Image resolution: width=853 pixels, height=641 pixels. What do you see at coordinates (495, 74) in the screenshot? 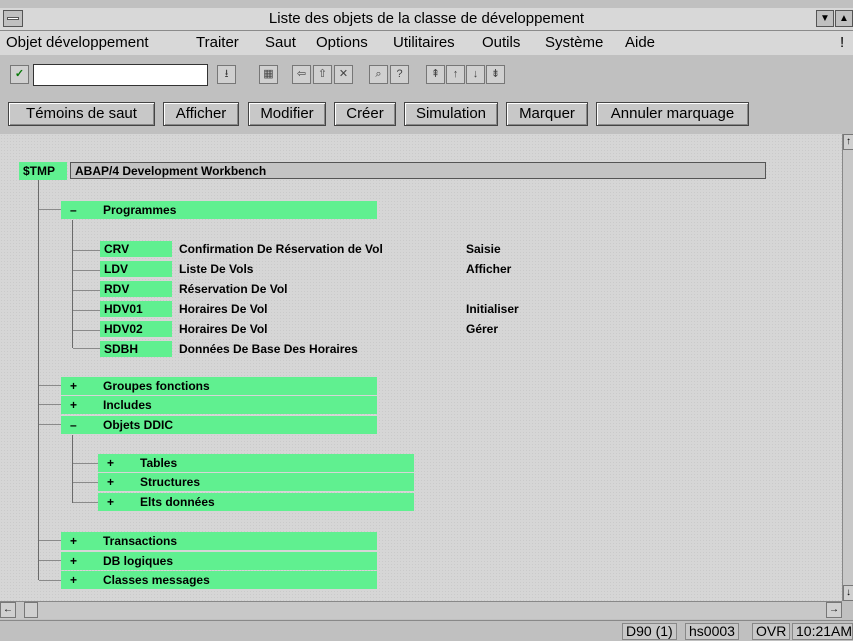
I see `last-page-icon: ⇟` at bounding box center [495, 74].